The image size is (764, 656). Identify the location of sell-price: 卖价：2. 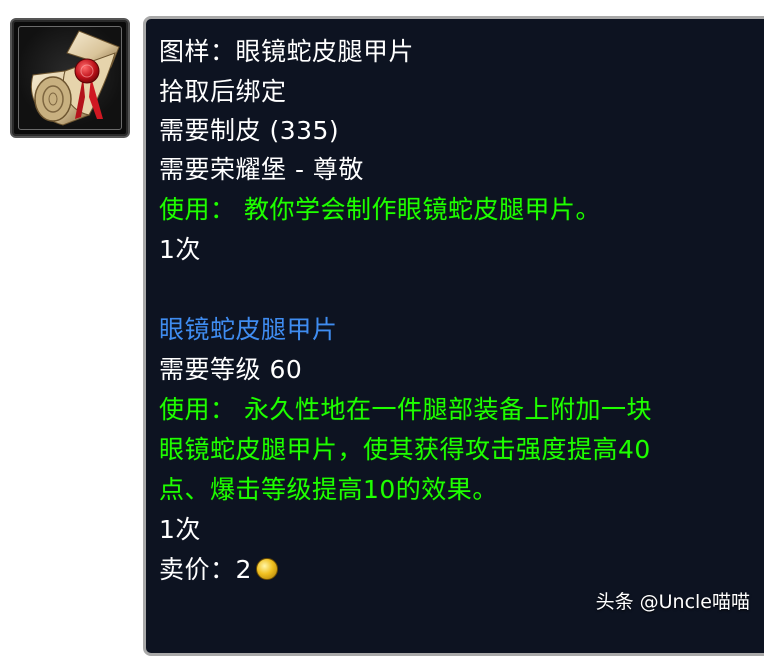
(218, 570).